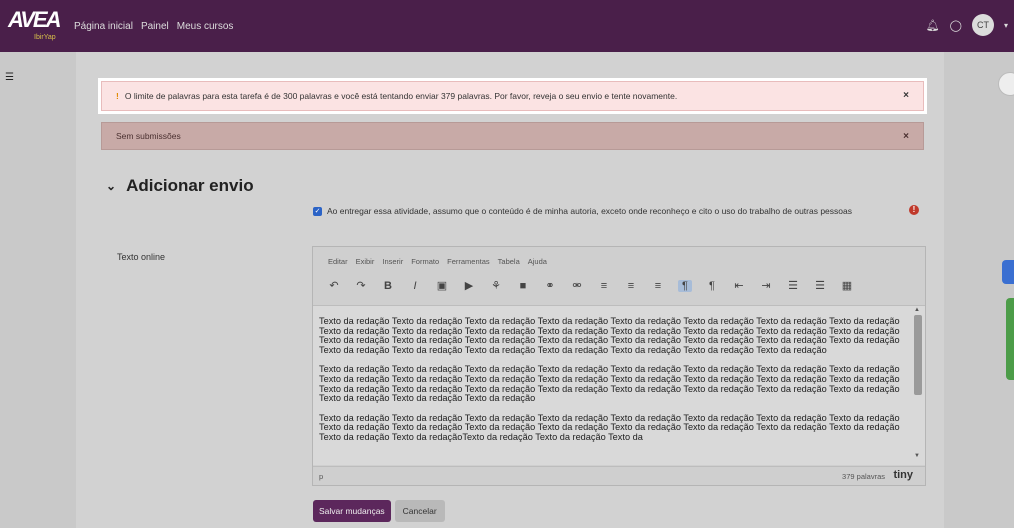 This screenshot has width=1014, height=528. What do you see at coordinates (685, 285) in the screenshot?
I see `ltr-icon: ¶` at bounding box center [685, 285].